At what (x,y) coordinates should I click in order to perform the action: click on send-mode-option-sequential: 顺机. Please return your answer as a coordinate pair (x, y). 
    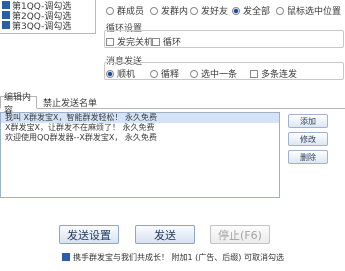
    Looking at the image, I should click on (120, 73).